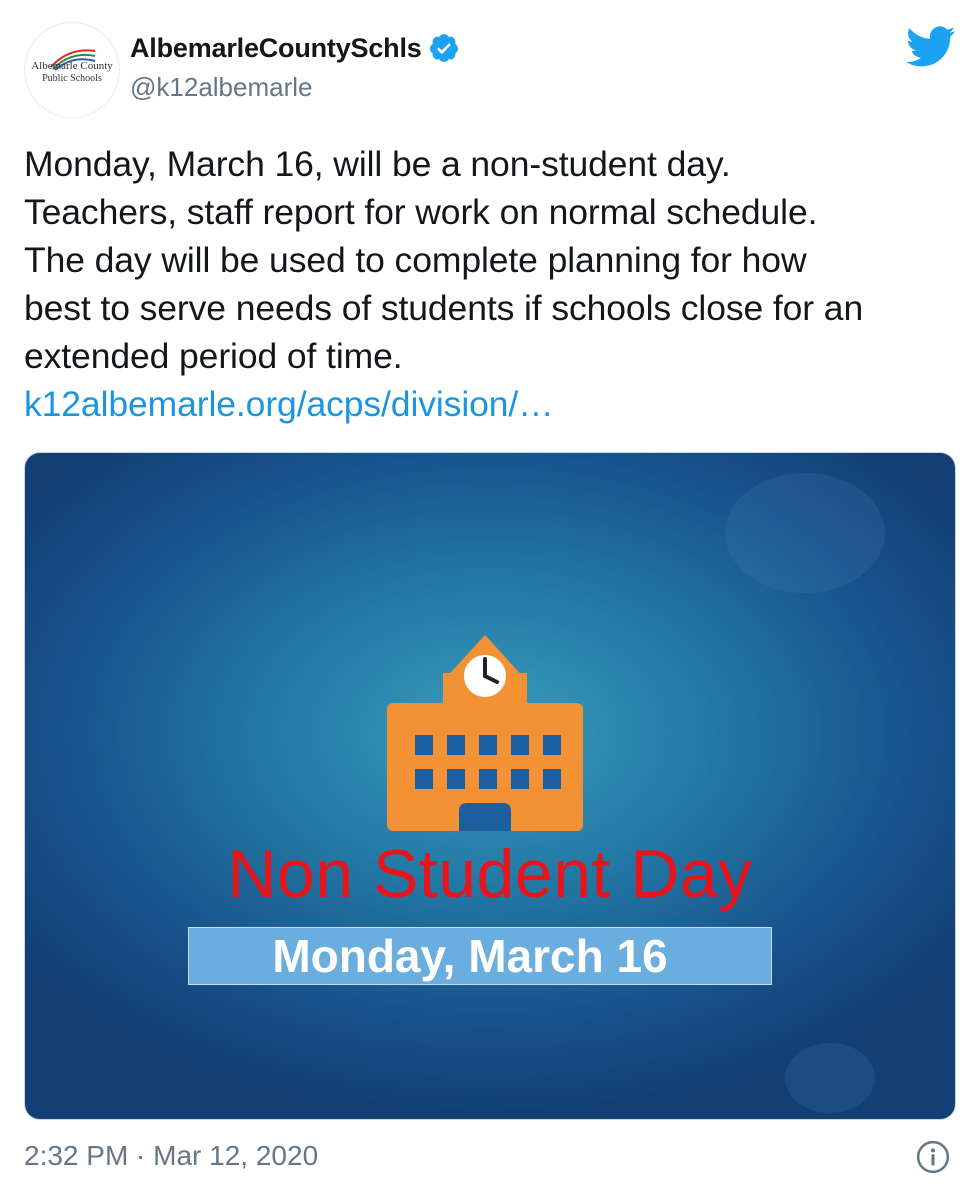 The width and height of the screenshot is (976, 1196). Describe the element at coordinates (490, 874) in the screenshot. I see `media-headline: Non Student Day` at that location.